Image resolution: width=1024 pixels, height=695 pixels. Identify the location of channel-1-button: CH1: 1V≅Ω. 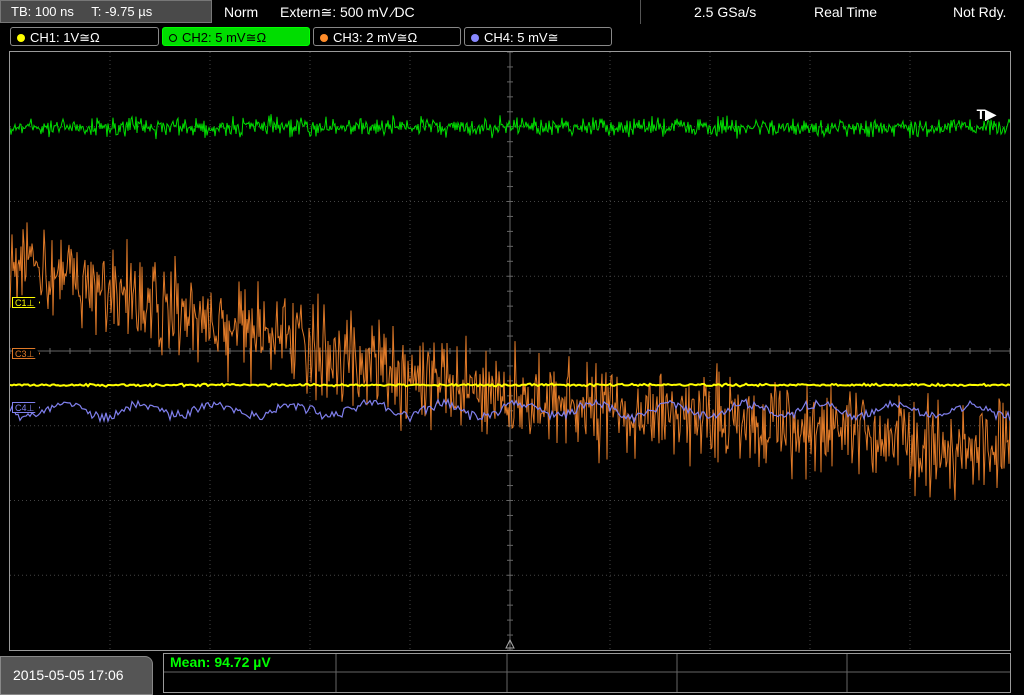
(84, 36).